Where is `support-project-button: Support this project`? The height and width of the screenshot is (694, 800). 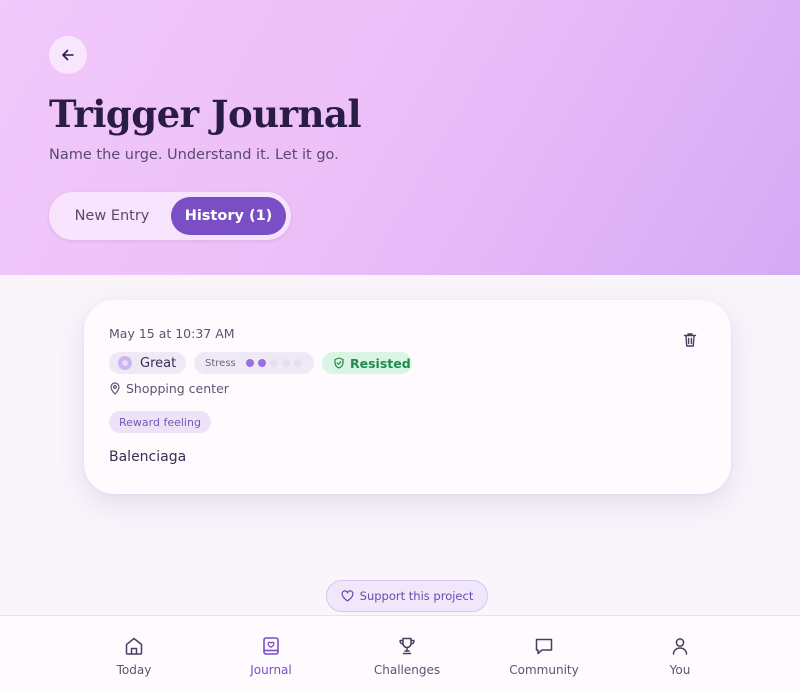 support-project-button: Support this project is located at coordinates (407, 596).